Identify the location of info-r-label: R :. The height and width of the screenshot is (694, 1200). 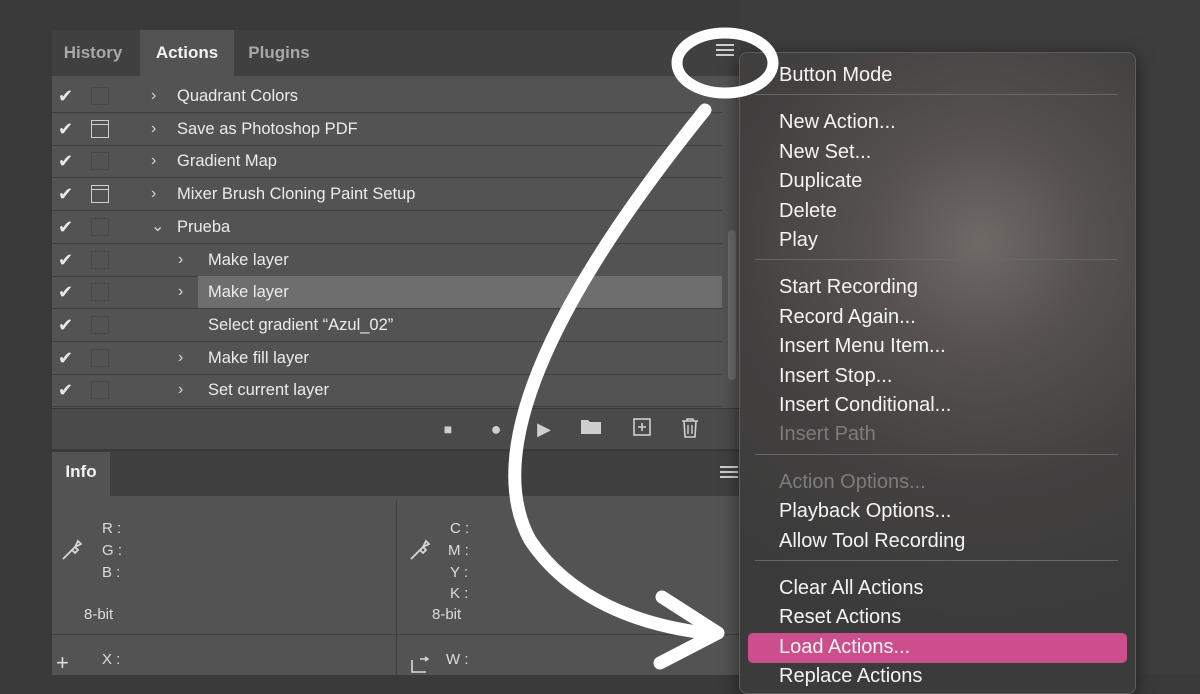
(112, 528).